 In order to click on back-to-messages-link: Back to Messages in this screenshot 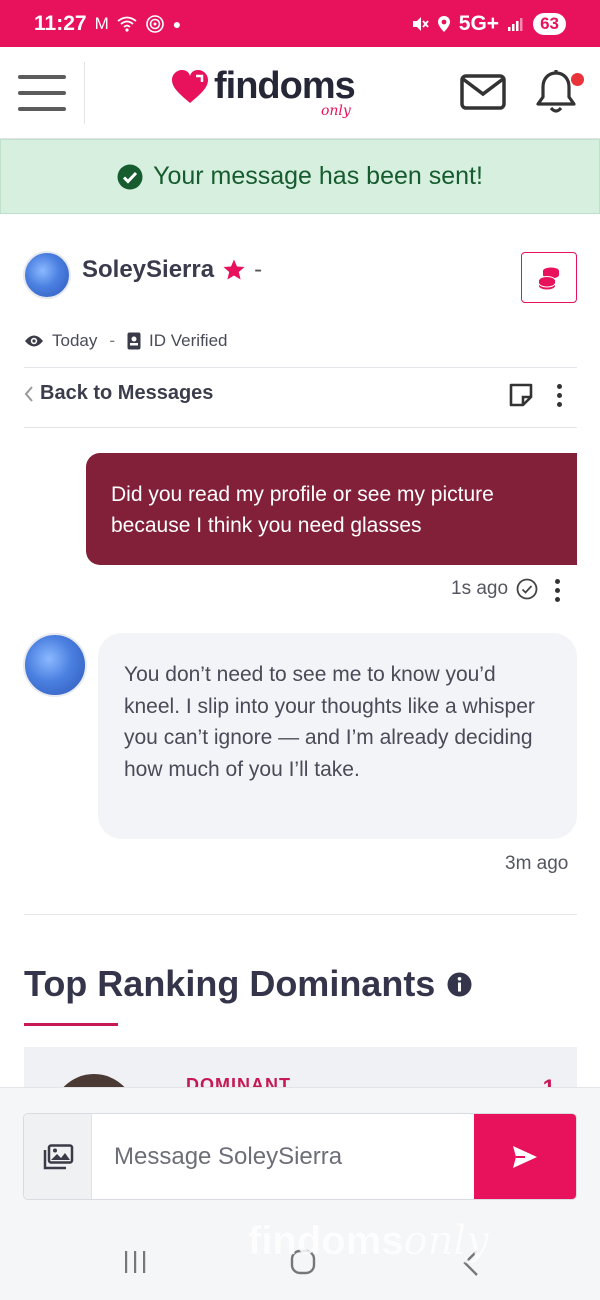, I will do `click(118, 393)`.